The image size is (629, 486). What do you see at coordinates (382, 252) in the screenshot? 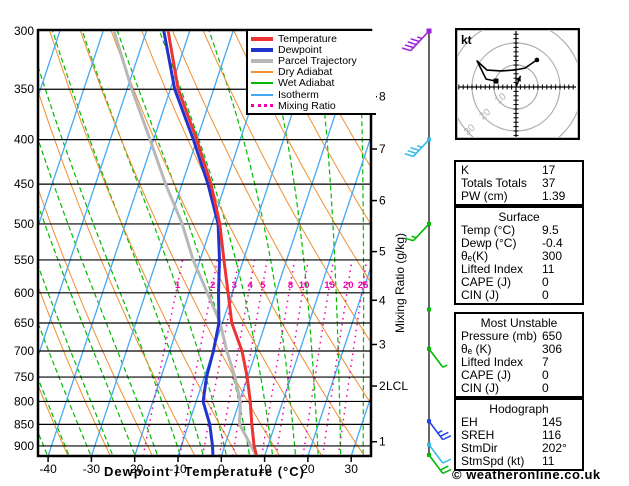
I see `km-tick-label: 5` at bounding box center [382, 252].